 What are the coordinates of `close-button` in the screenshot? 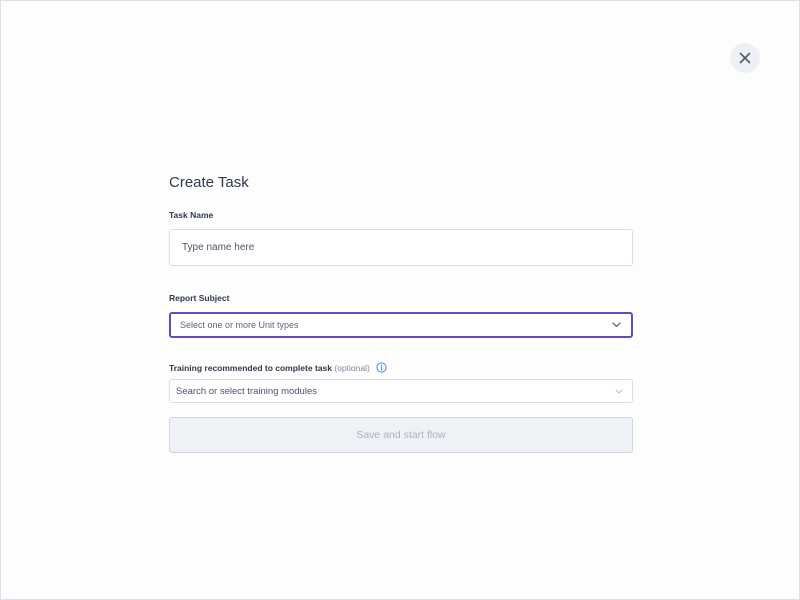 It's located at (745, 58).